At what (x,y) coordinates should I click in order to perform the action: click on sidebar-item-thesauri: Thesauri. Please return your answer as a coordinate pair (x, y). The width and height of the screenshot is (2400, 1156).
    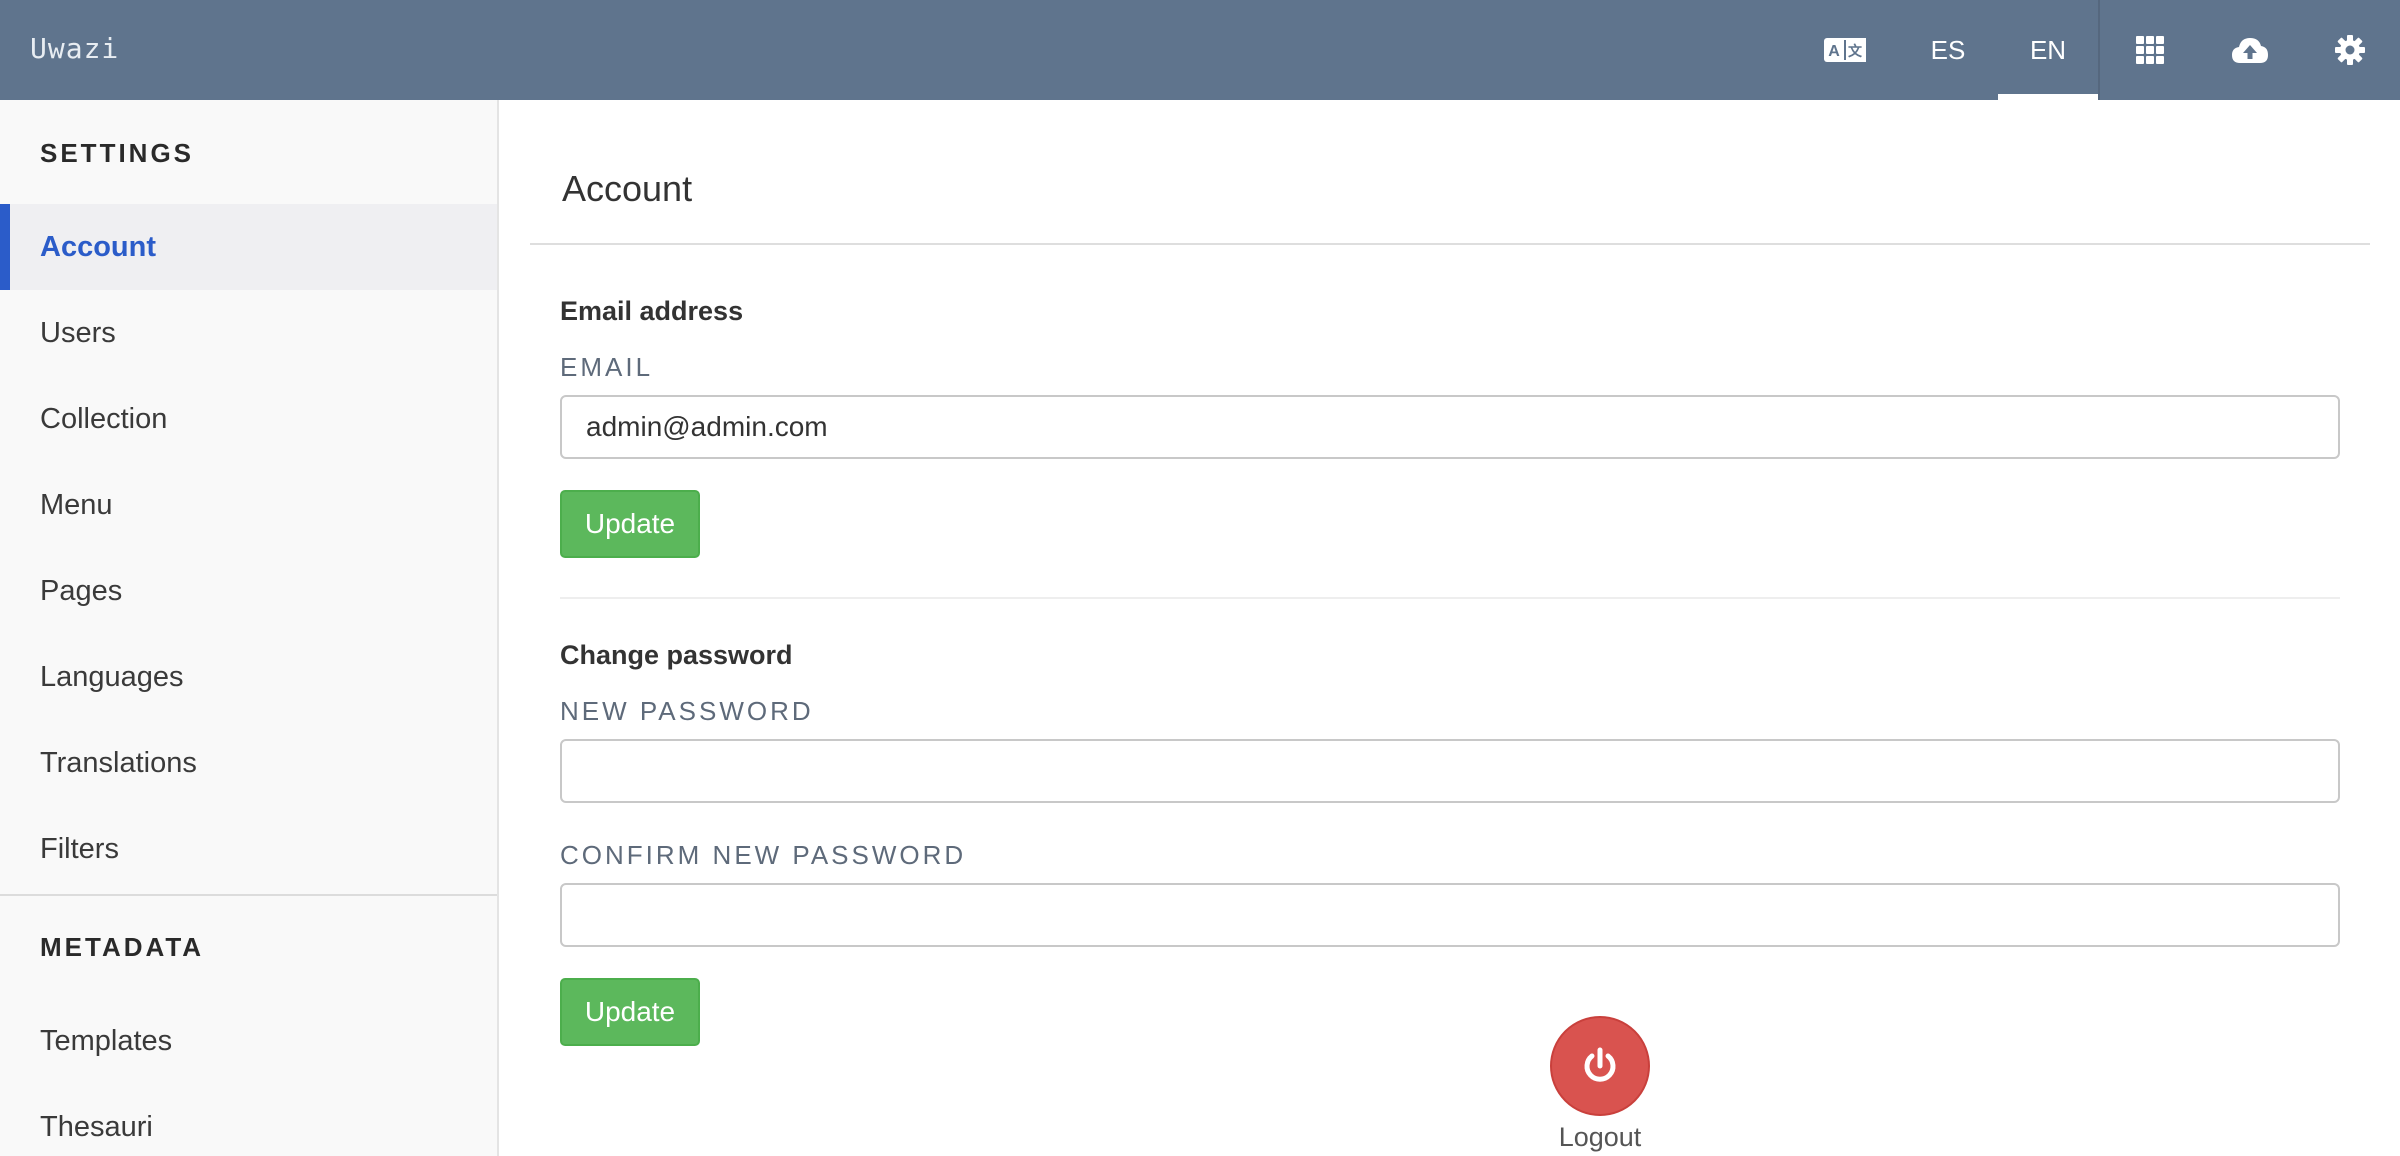
    Looking at the image, I should click on (248, 1120).